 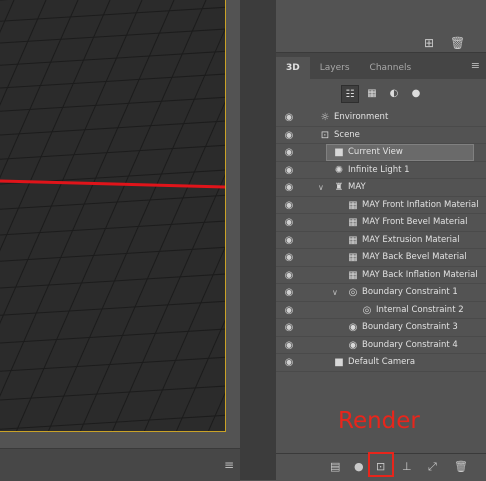 What do you see at coordinates (414, 257) in the screenshot?
I see `layer-label: MAY Back Bevel Material` at bounding box center [414, 257].